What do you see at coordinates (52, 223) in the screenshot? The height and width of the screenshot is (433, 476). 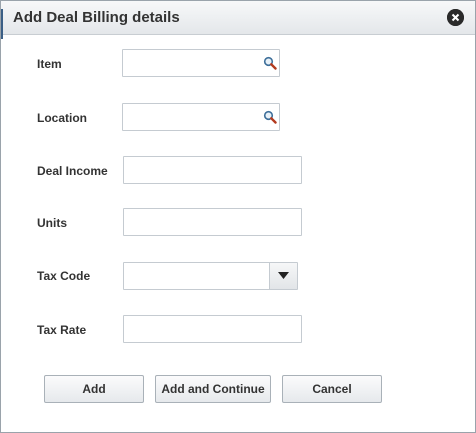 I see `units-label: Units` at bounding box center [52, 223].